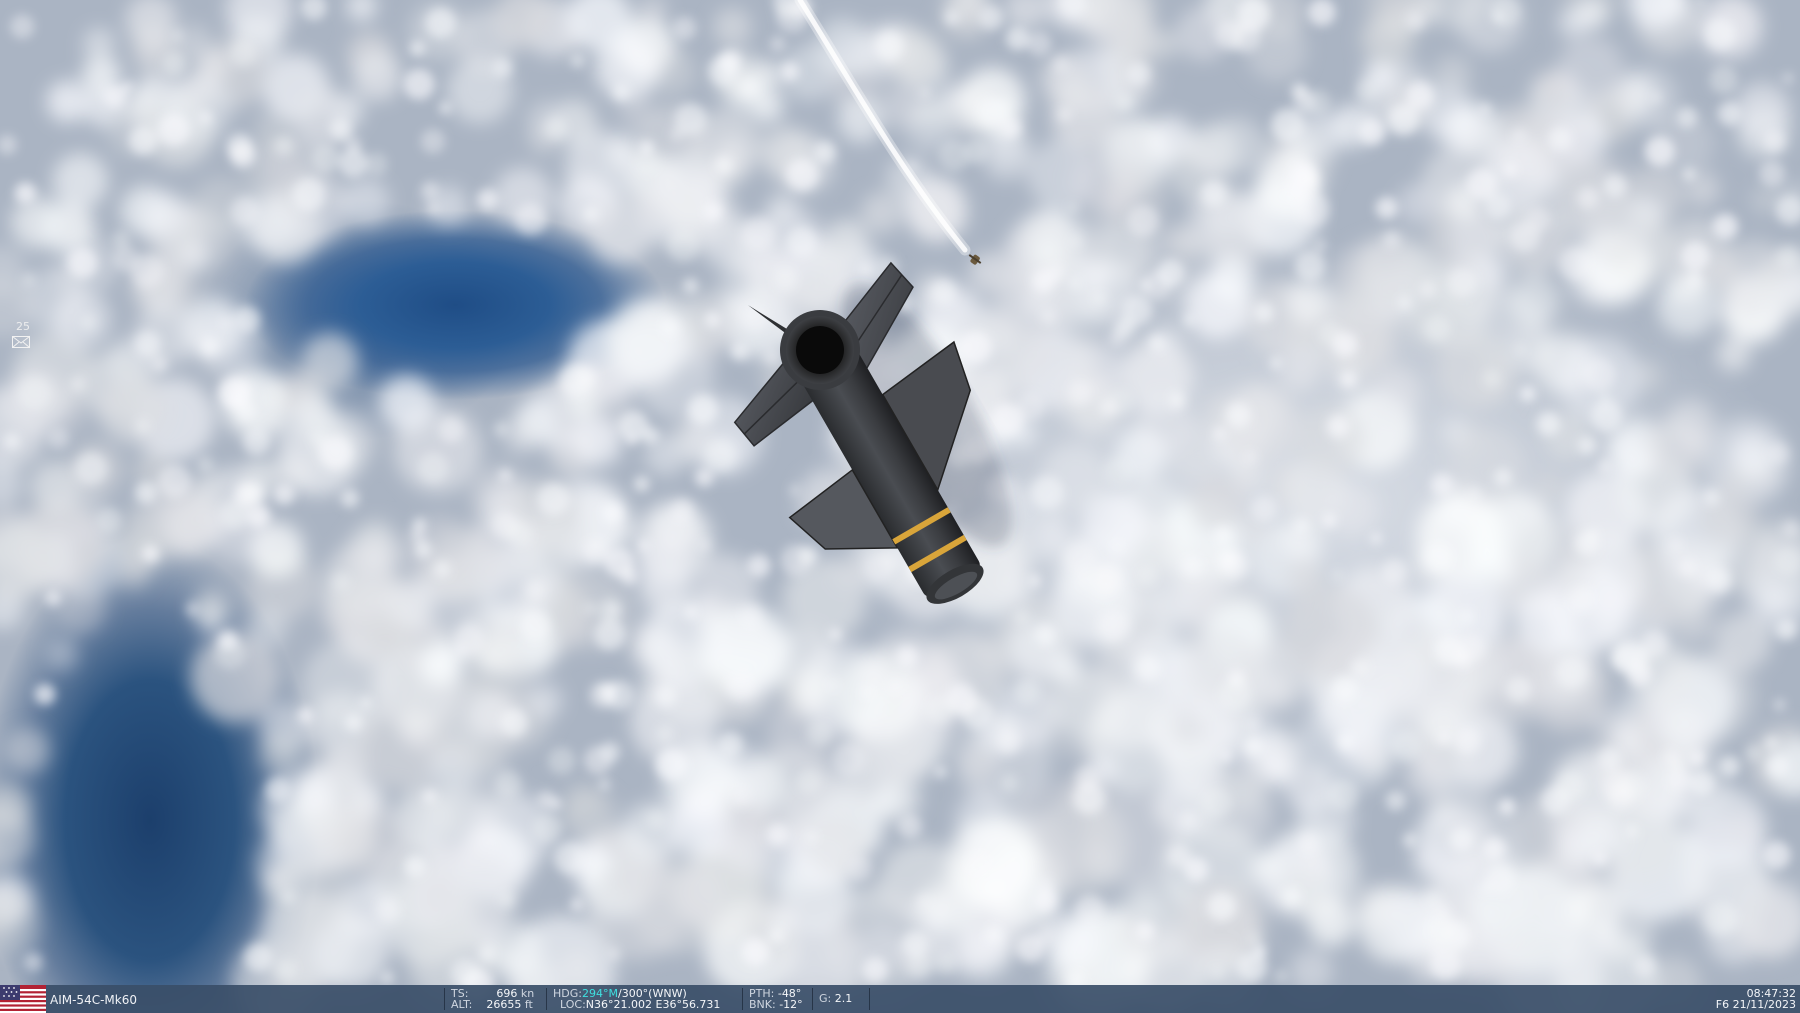  I want to click on speed-altitude-readout: TS: 696 kn ALT: 26655 ft, so click(494, 999).